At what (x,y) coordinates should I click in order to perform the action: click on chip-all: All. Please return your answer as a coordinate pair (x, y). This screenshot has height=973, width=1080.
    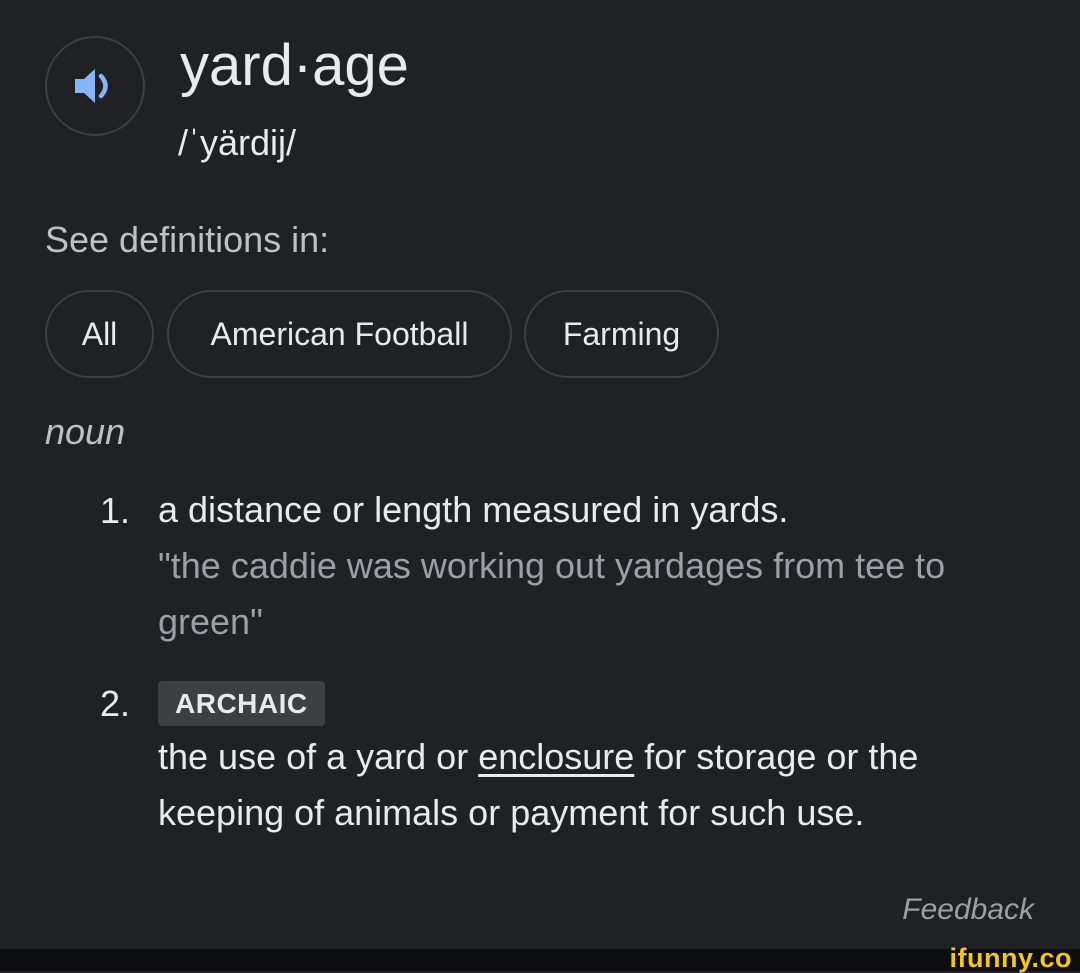
    Looking at the image, I should click on (99, 334).